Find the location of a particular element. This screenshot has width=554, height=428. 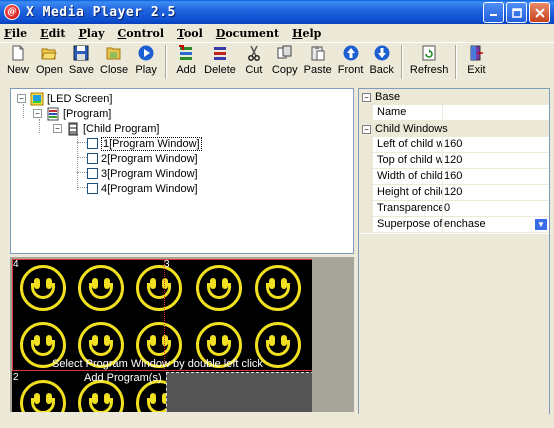

add-label: Add is located at coordinates (186, 70).